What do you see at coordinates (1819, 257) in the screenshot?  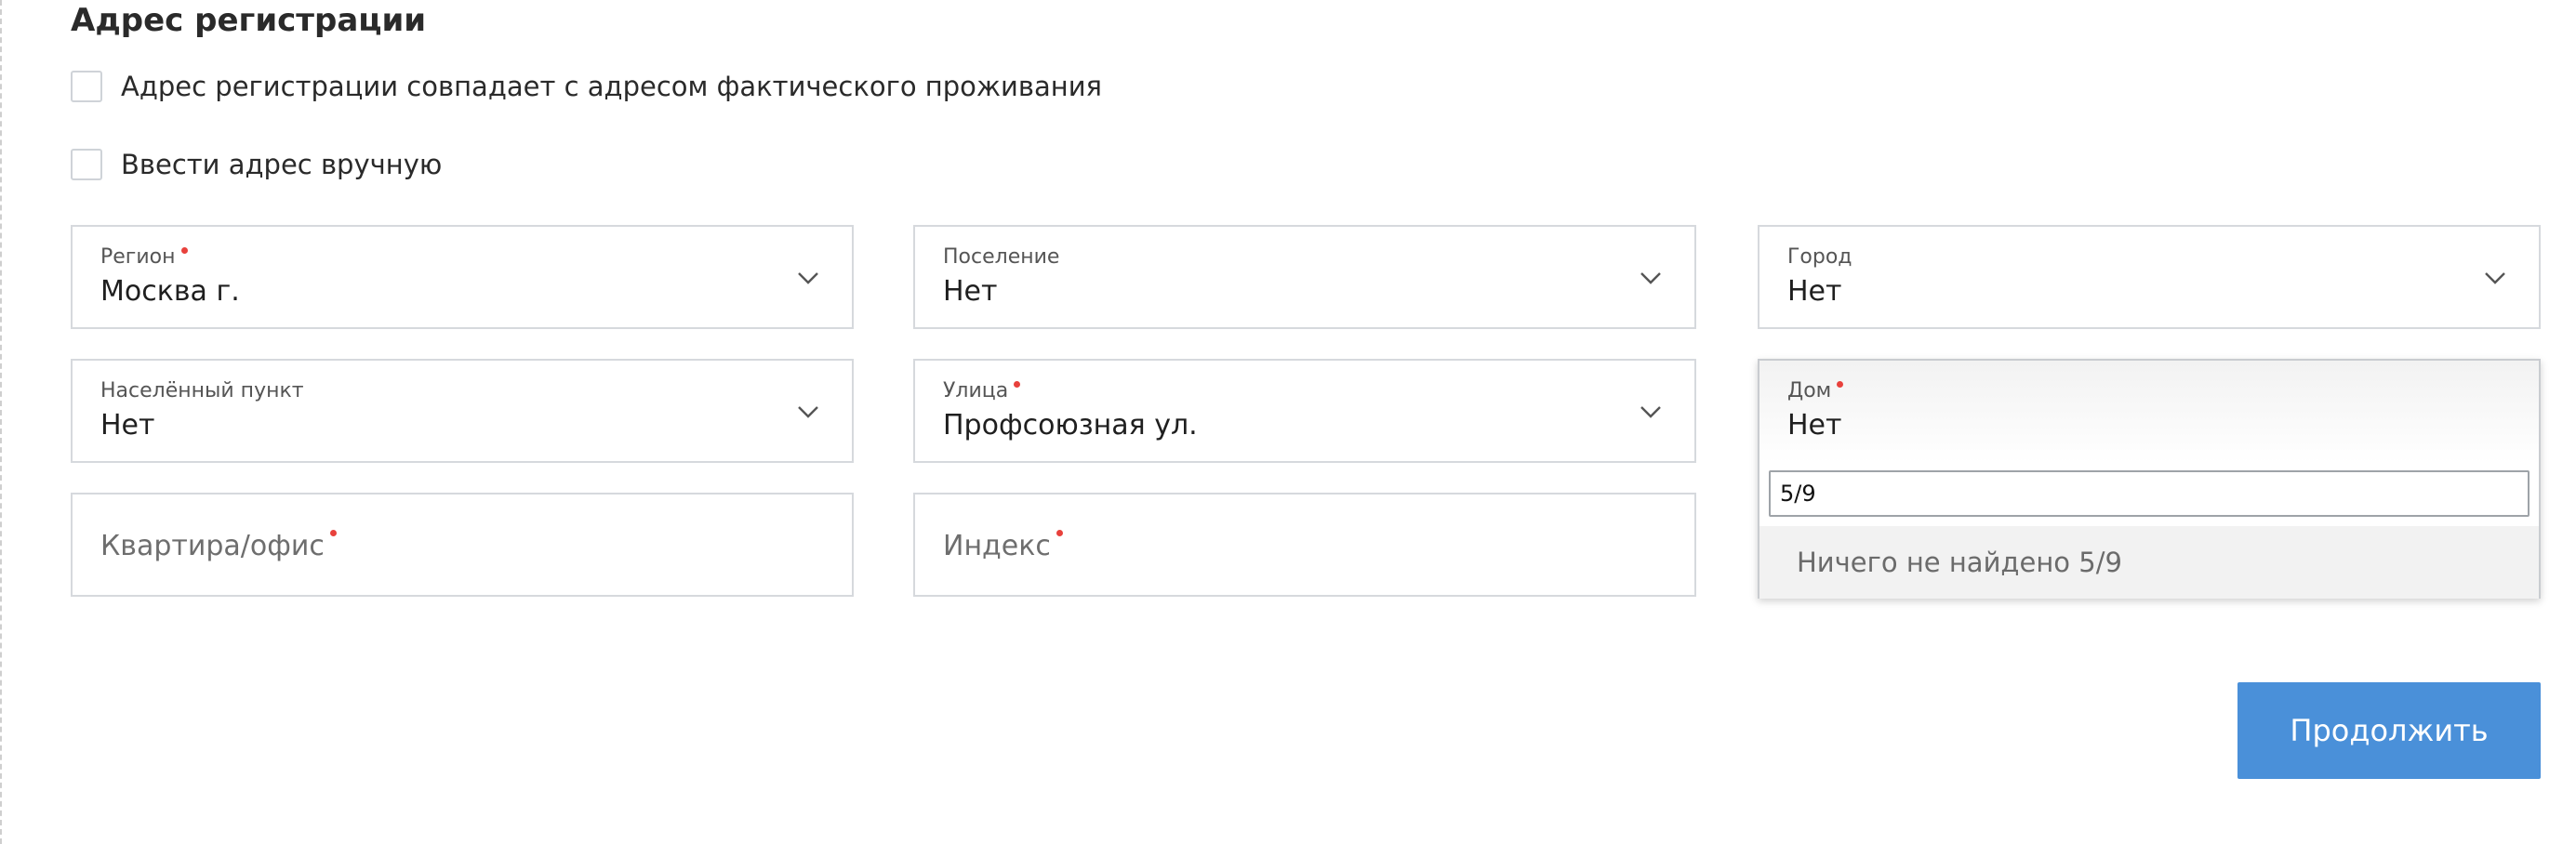 I see `city-label: Город` at bounding box center [1819, 257].